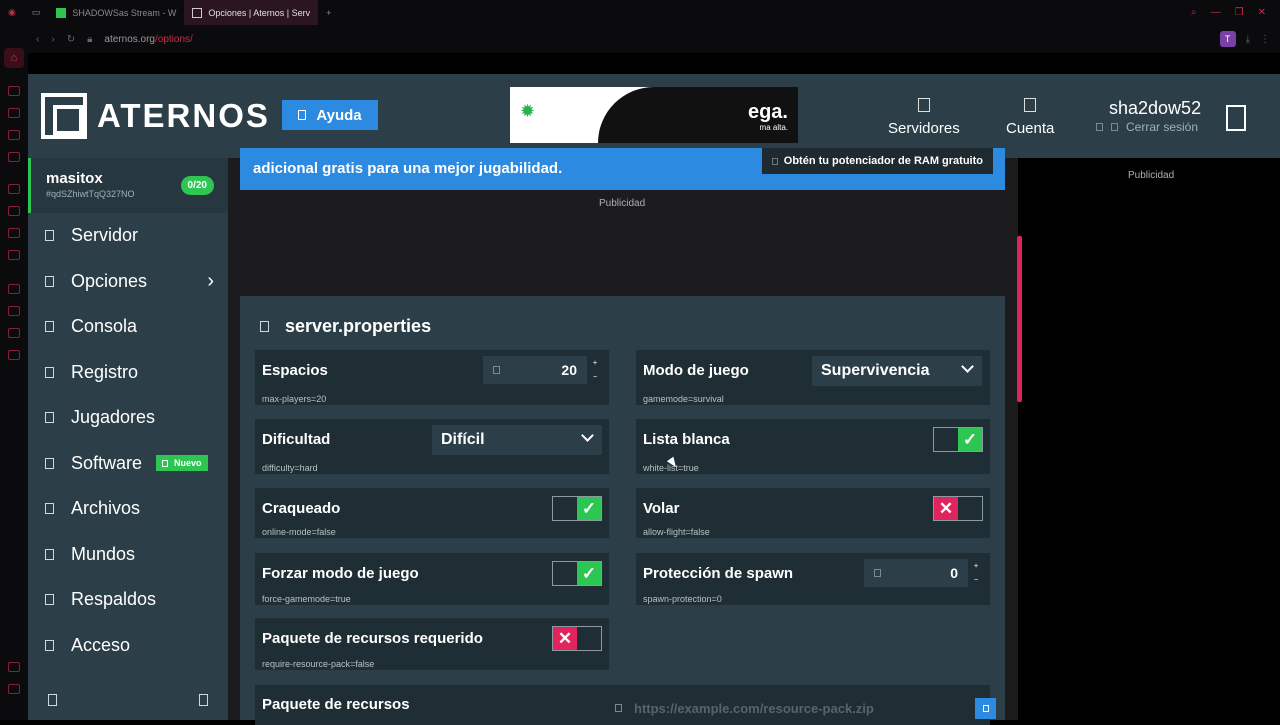 The height and width of the screenshot is (725, 1280). Describe the element at coordinates (1162, 127) in the screenshot. I see `logout-label: Cerrar sesión` at that location.